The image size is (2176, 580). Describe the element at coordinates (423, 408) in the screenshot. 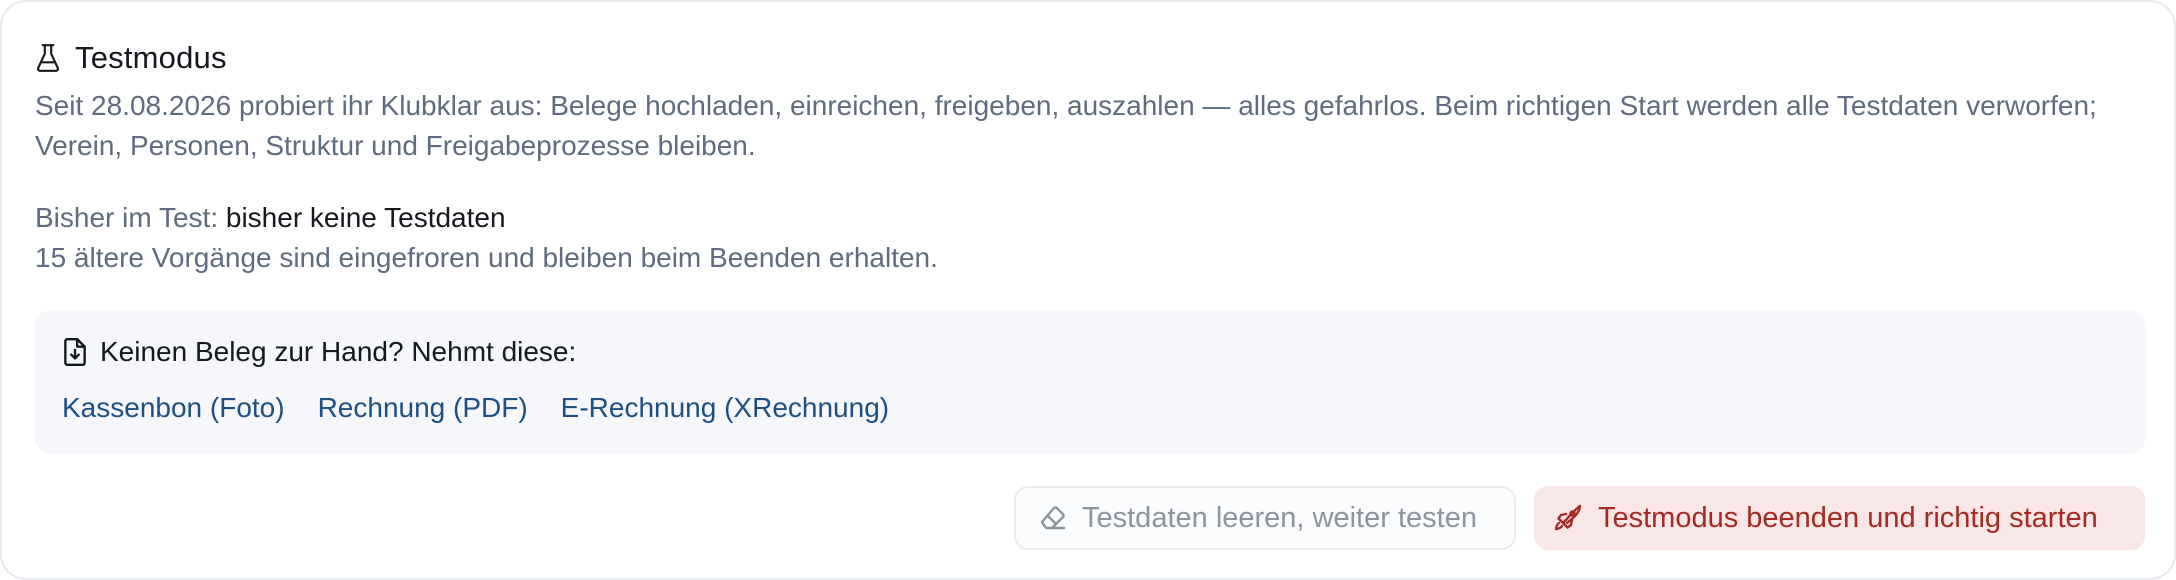

I see `sample-link-invoice-pdf: Rechnung (PDF)` at that location.